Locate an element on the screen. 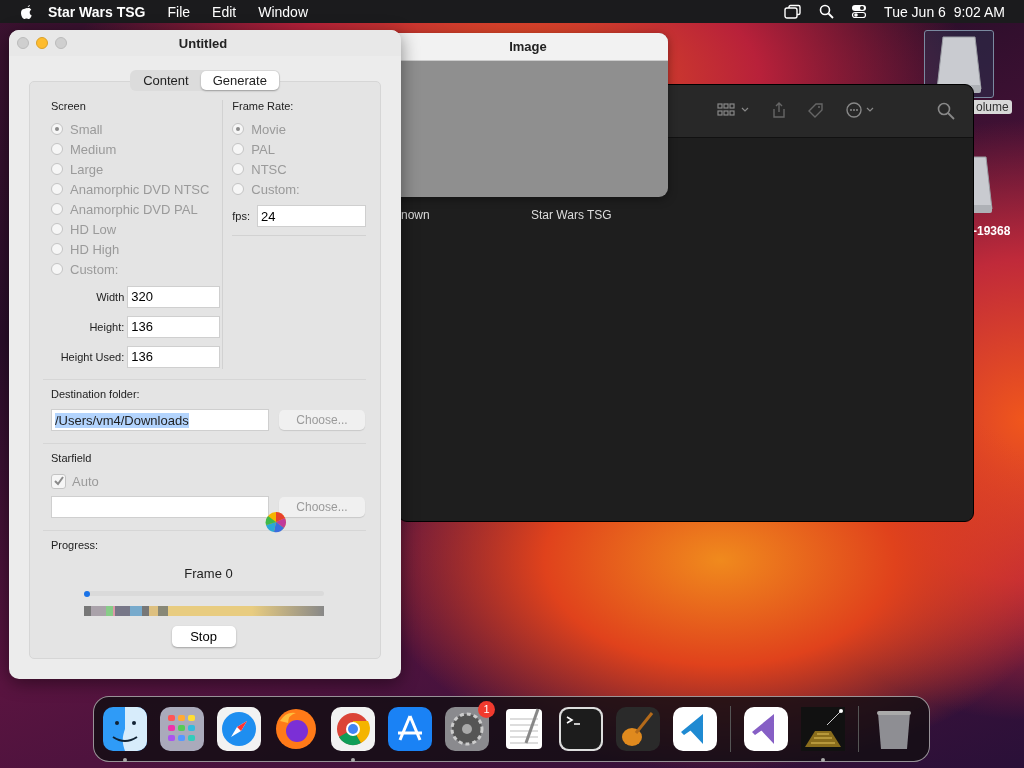  radio-label: NTSC is located at coordinates (269, 169).